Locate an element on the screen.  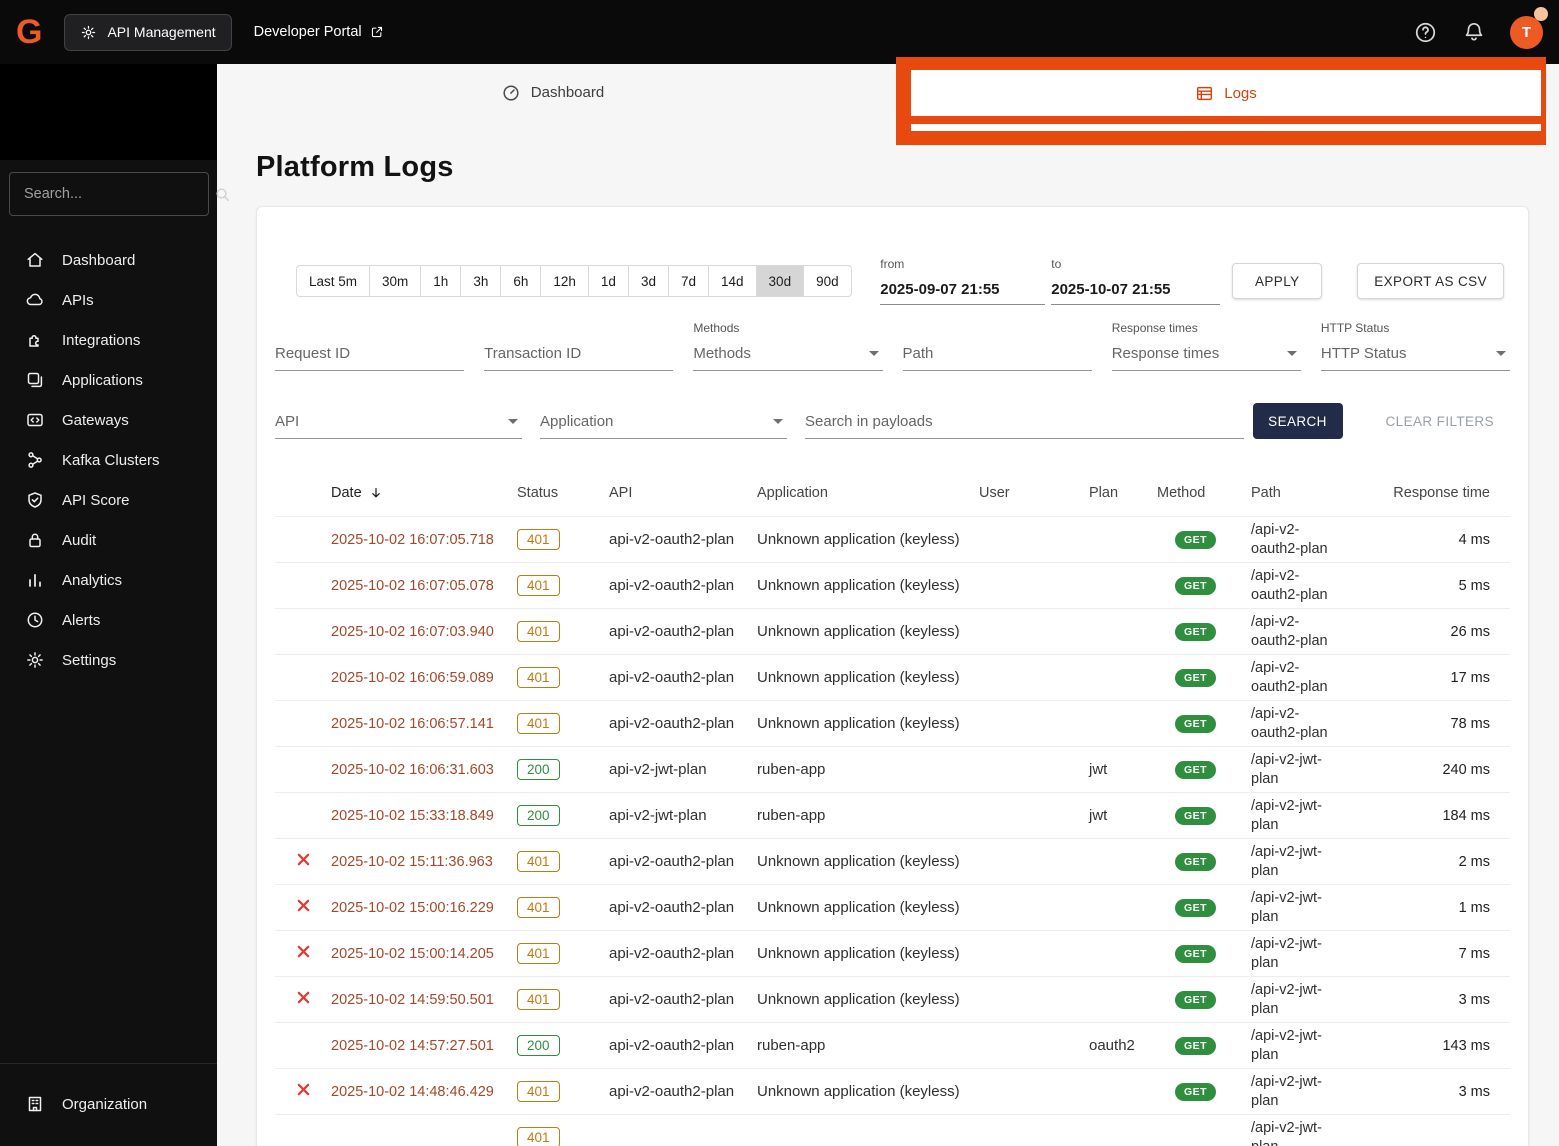
time-range-button: 1d is located at coordinates (608, 281).